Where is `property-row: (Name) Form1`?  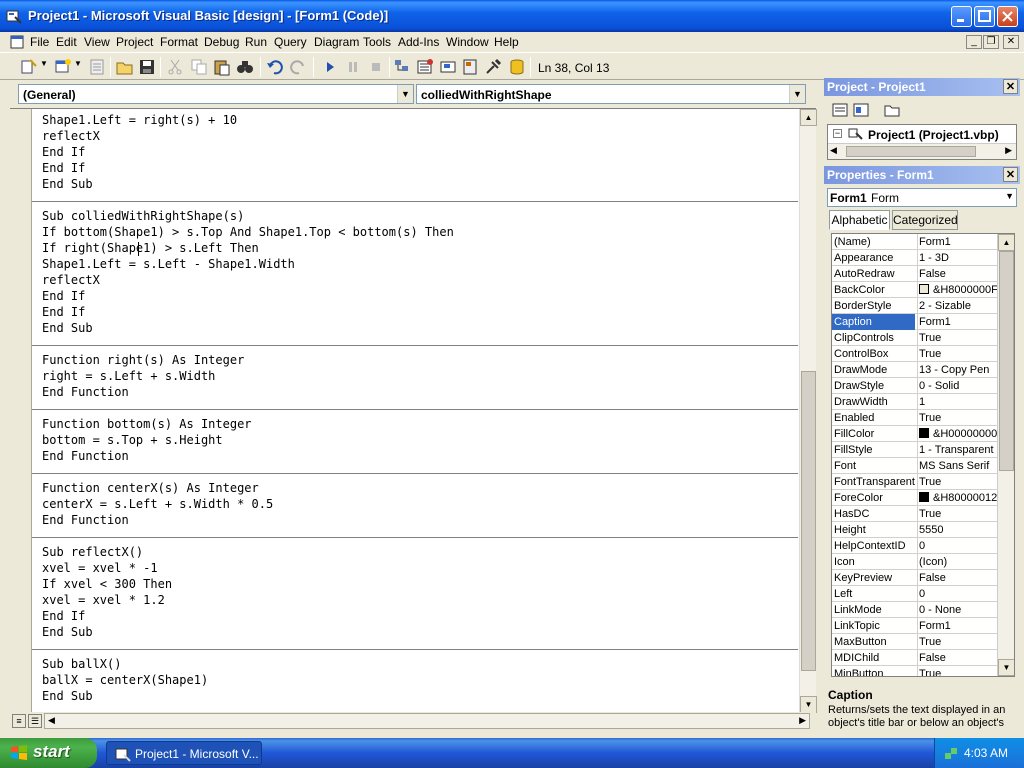 property-row: (Name) Form1 is located at coordinates (915, 242).